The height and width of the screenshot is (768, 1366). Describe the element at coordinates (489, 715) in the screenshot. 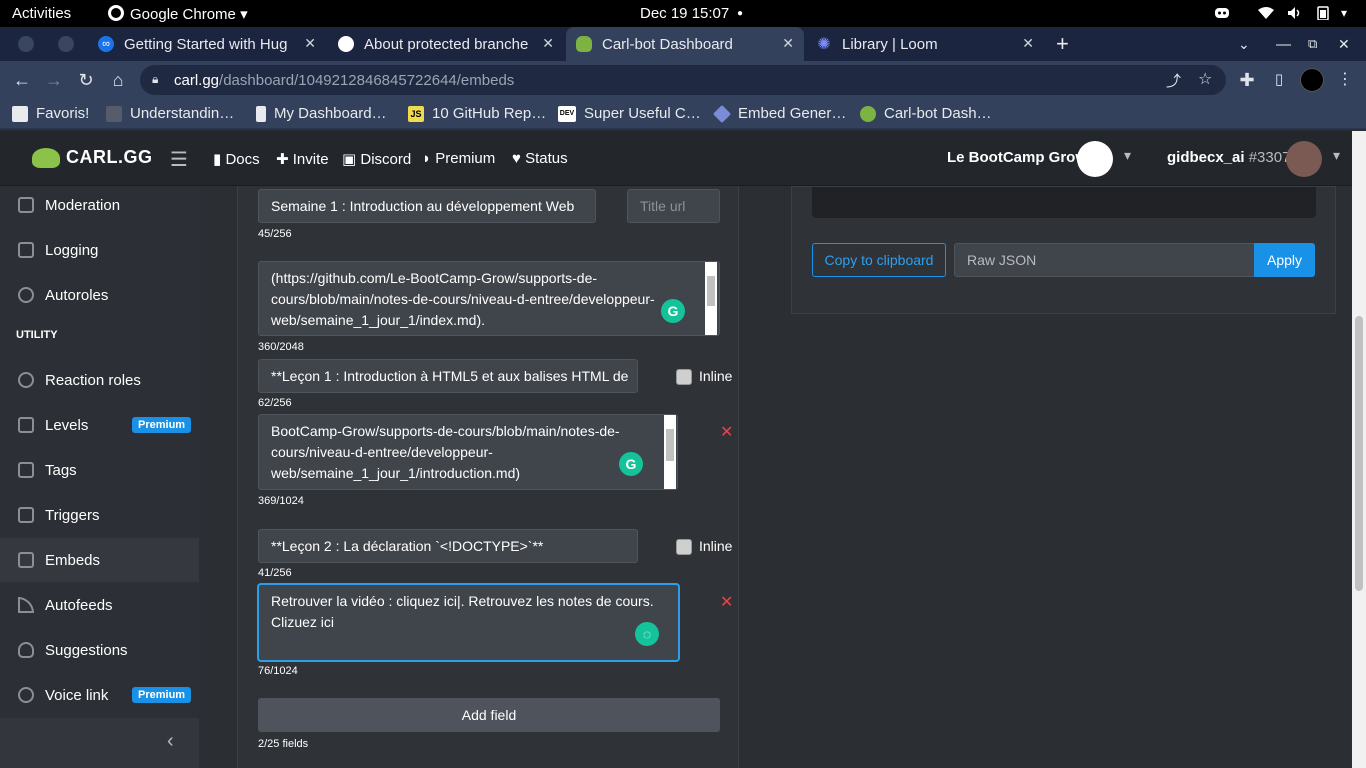

I see `add-field-button: Add field` at that location.